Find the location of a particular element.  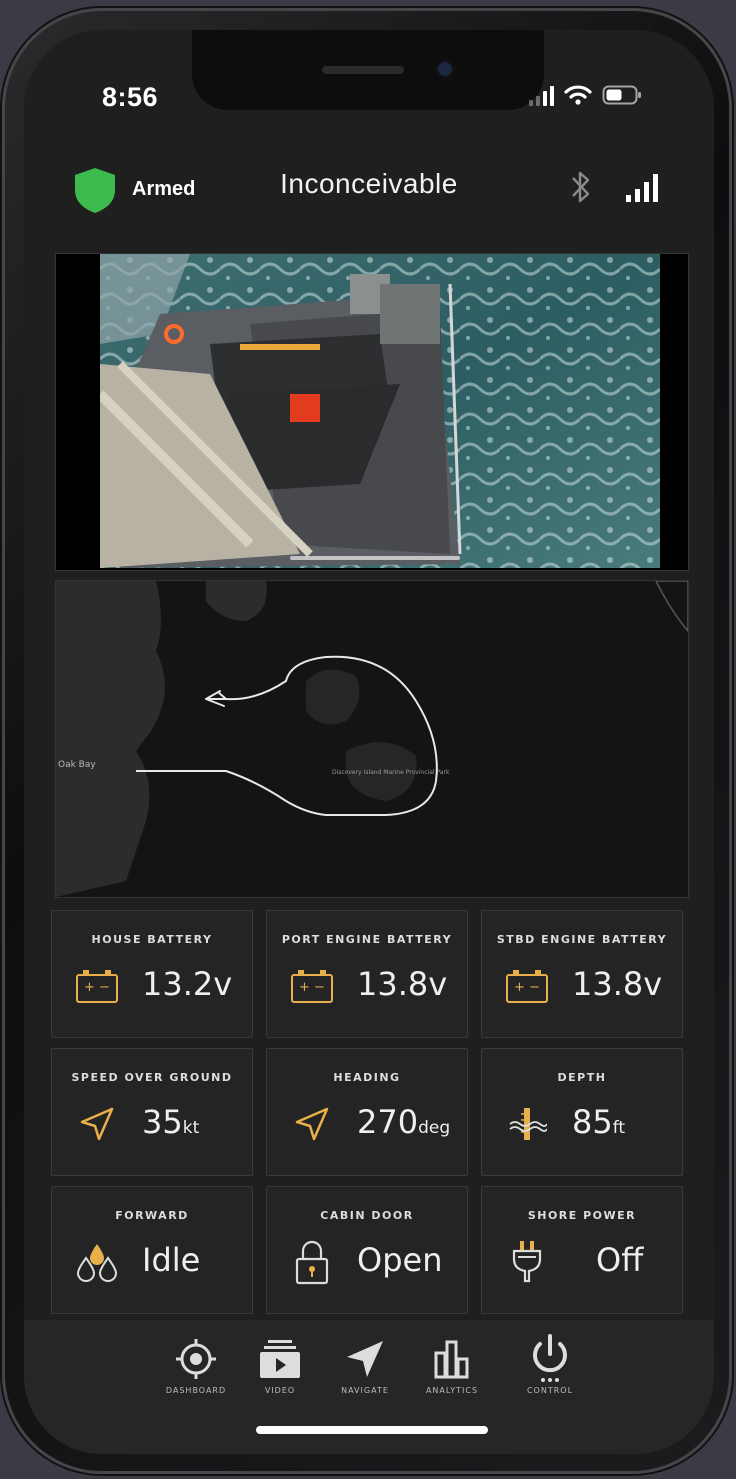

notch is located at coordinates (368, 70).